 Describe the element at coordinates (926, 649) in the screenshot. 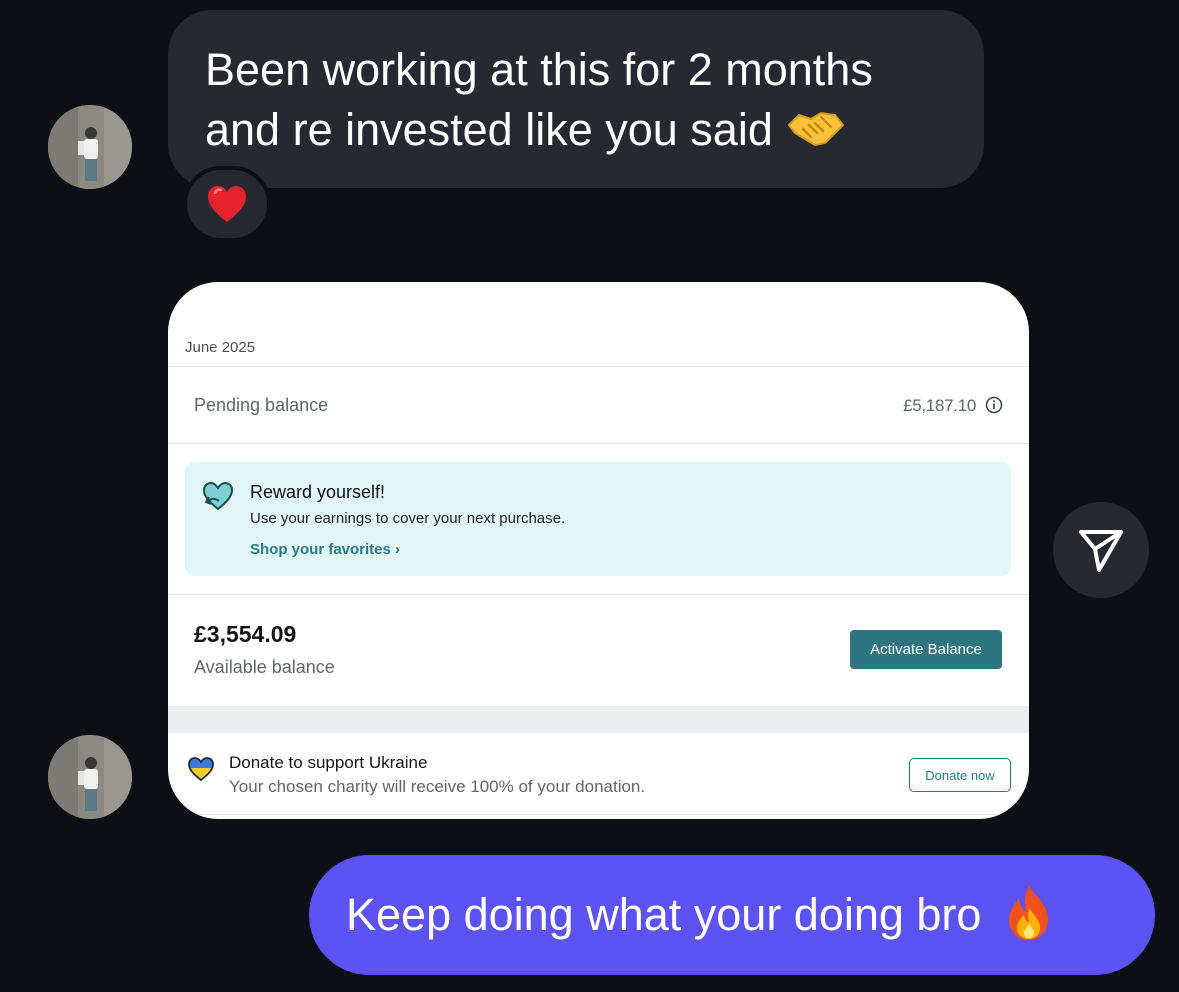

I see `activate-balance-button: Activate Balance` at that location.